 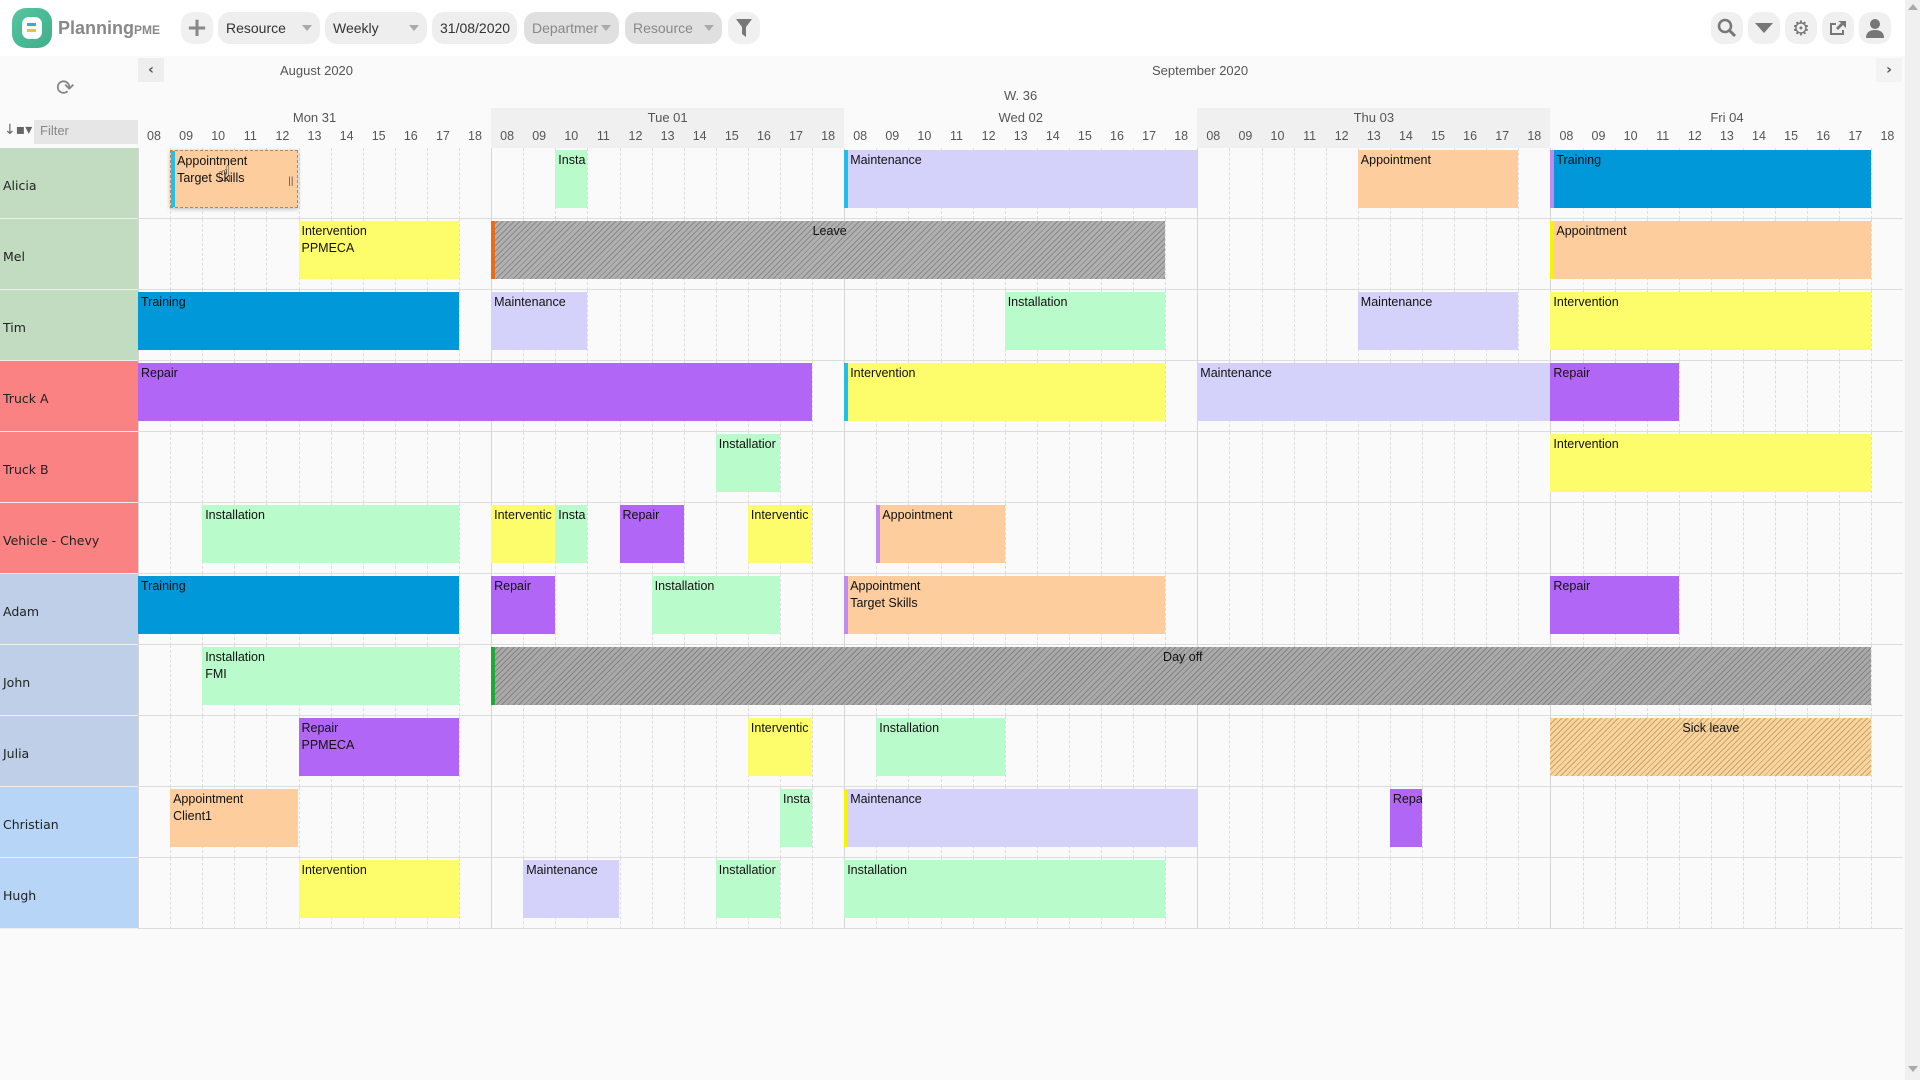 What do you see at coordinates (378, 250) in the screenshot?
I see `event-intervention: Intervention PPMECA` at bounding box center [378, 250].